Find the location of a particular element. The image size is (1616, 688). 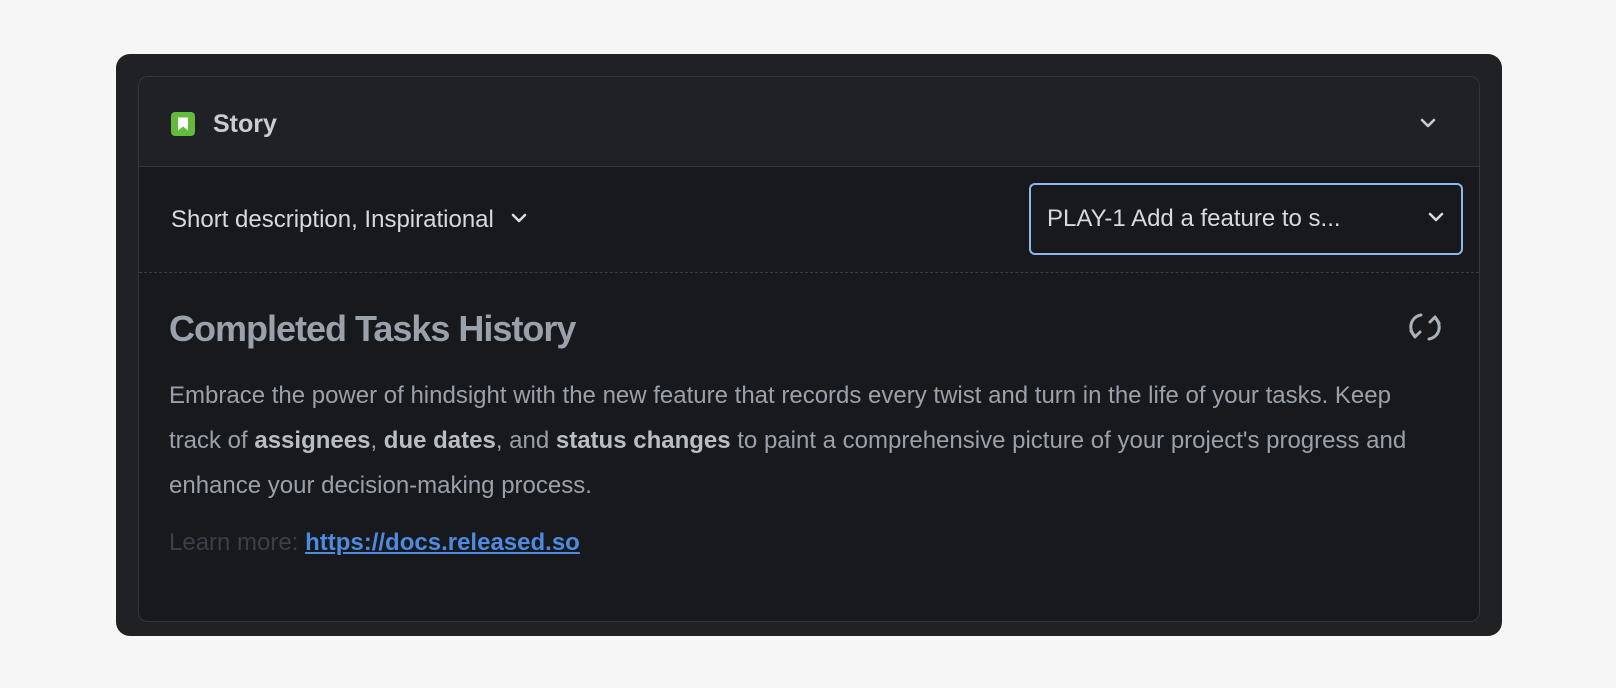

refresh-icon is located at coordinates (1425, 327).